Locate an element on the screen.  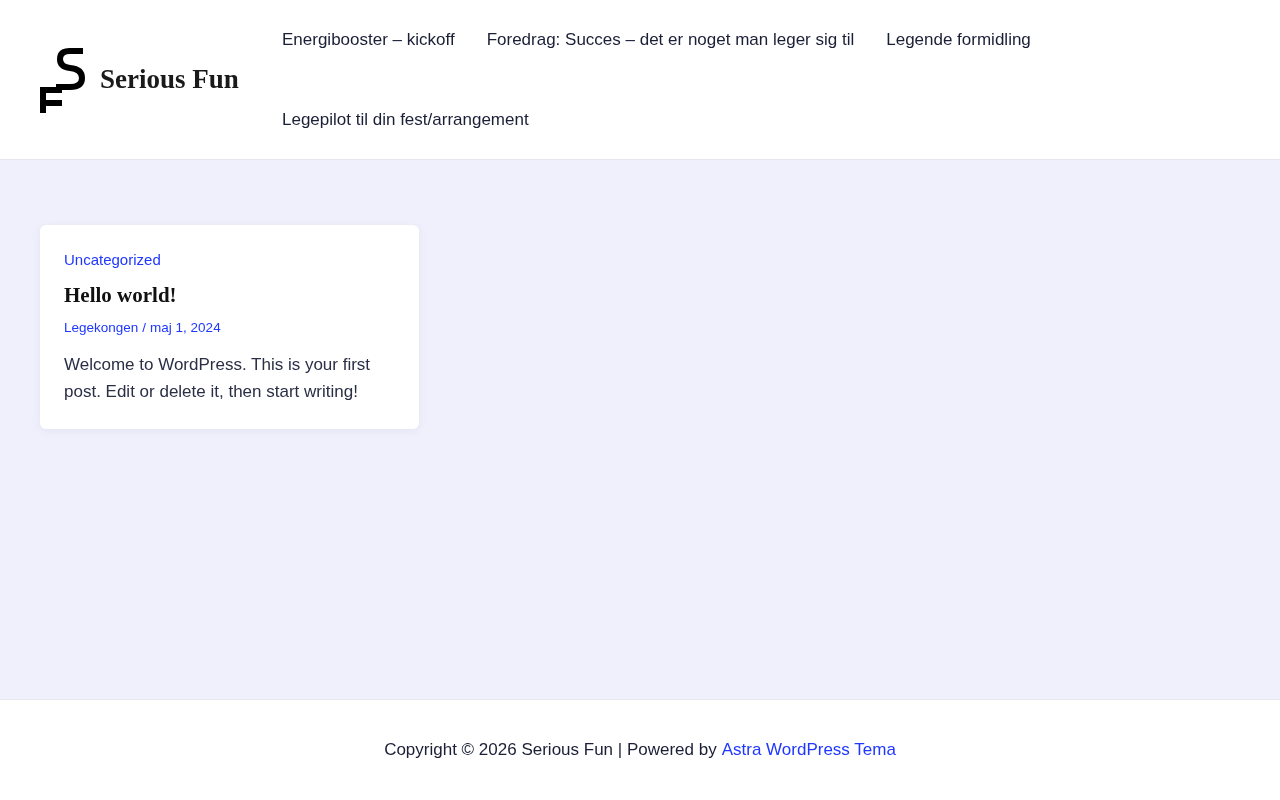
nav-link: Foredrag: Succes – det er noget man leger sig til is located at coordinates (670, 40).